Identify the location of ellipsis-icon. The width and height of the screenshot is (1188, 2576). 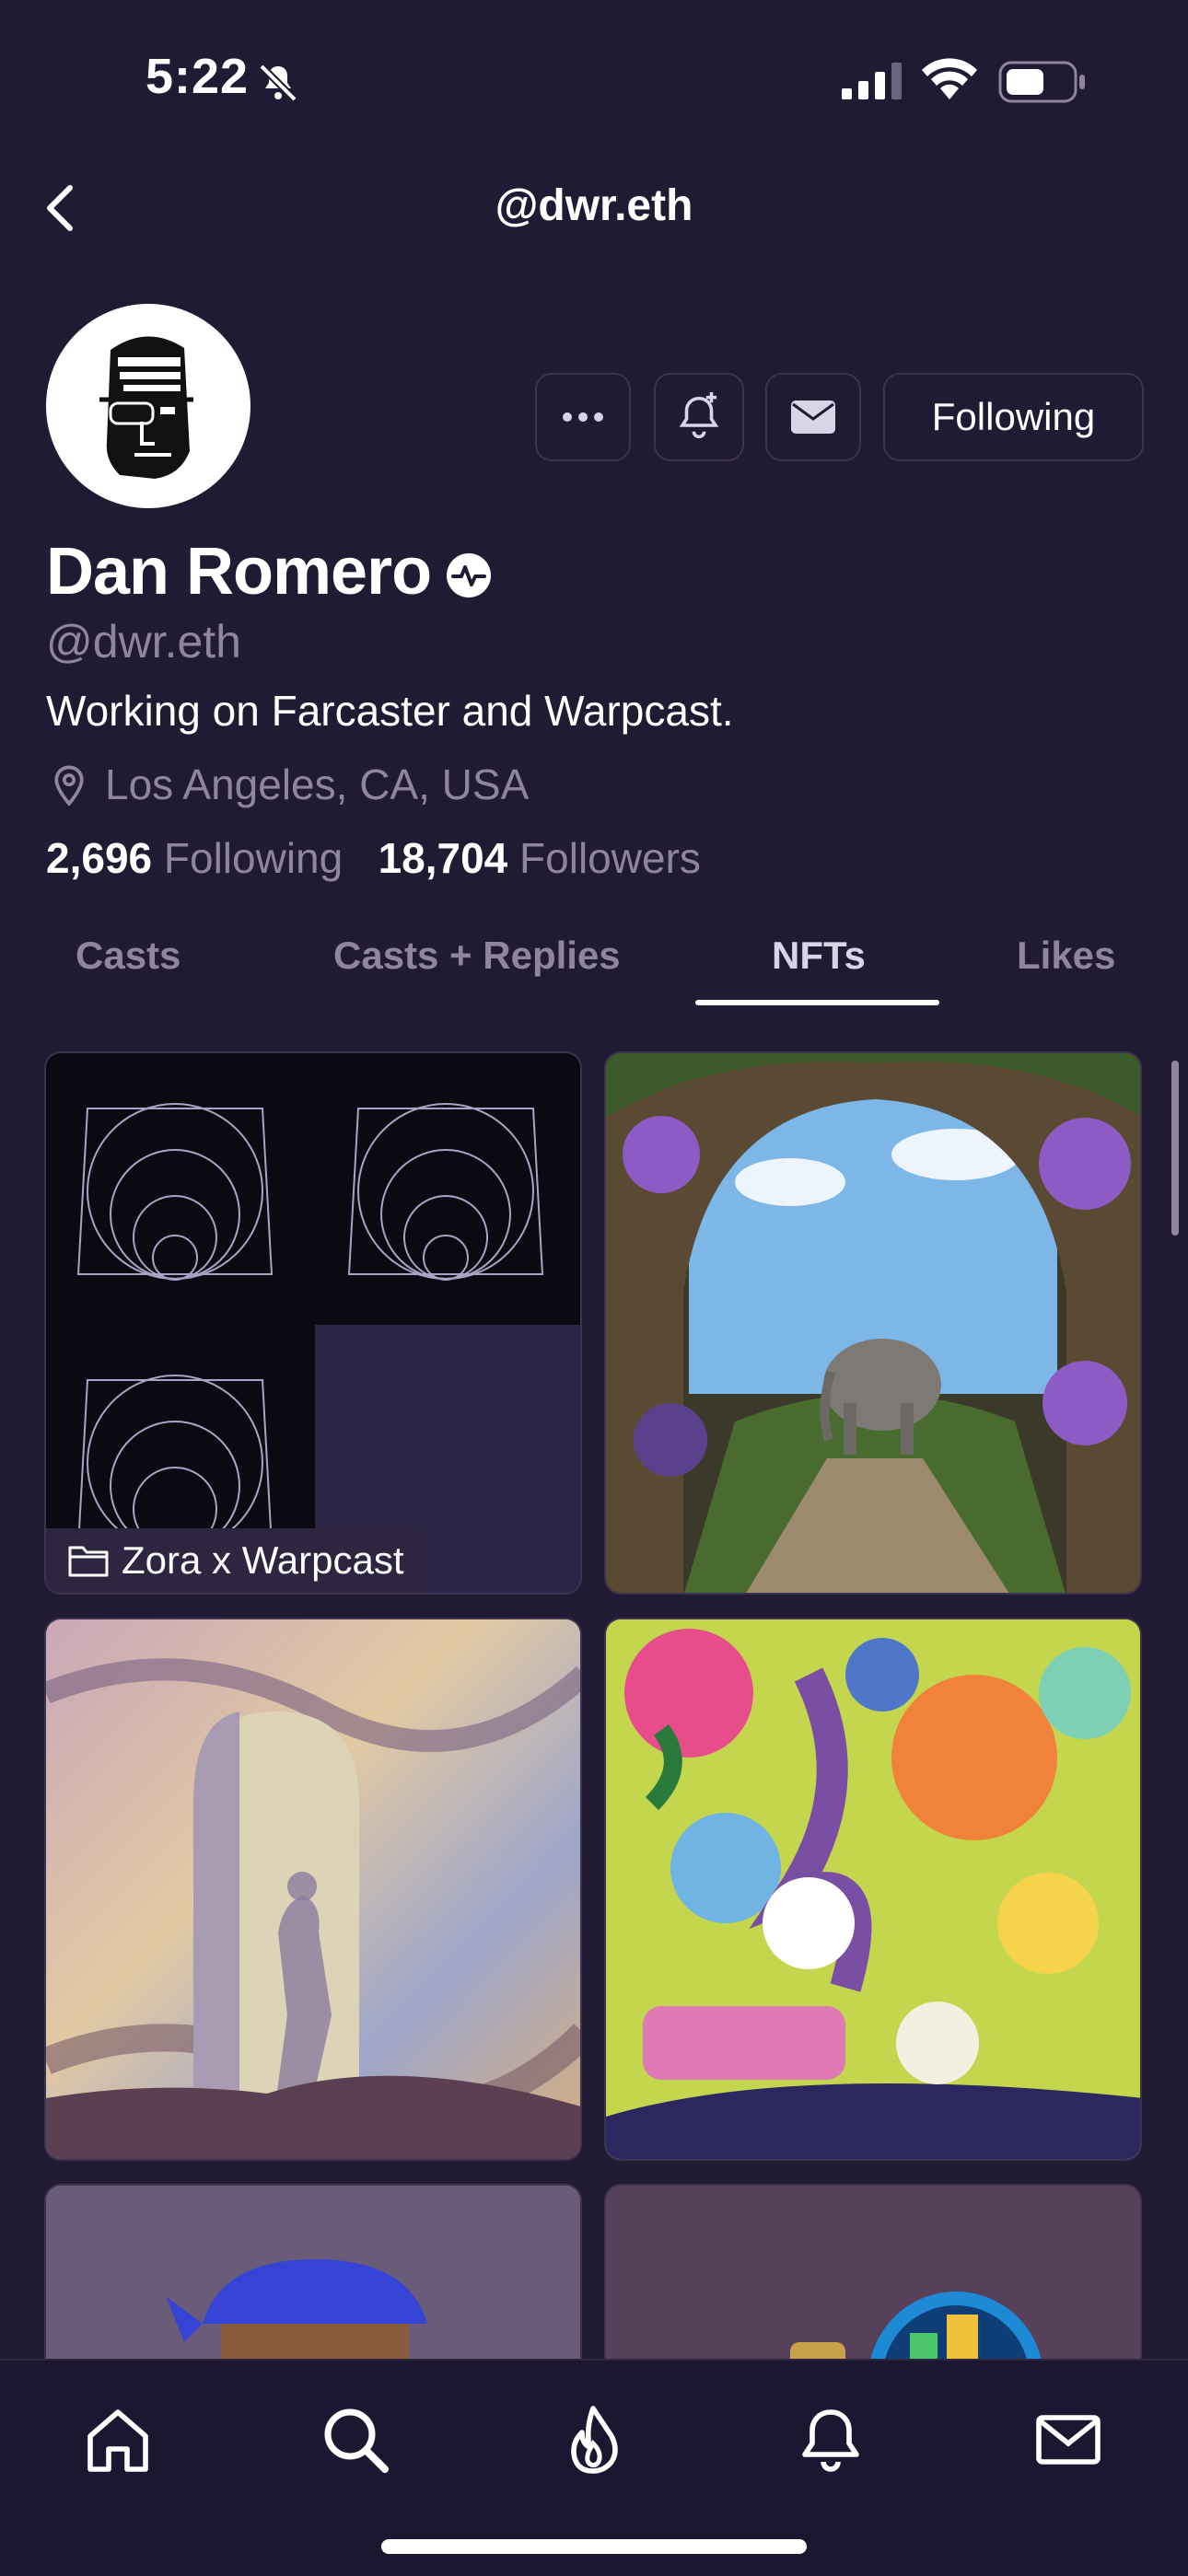
(583, 417).